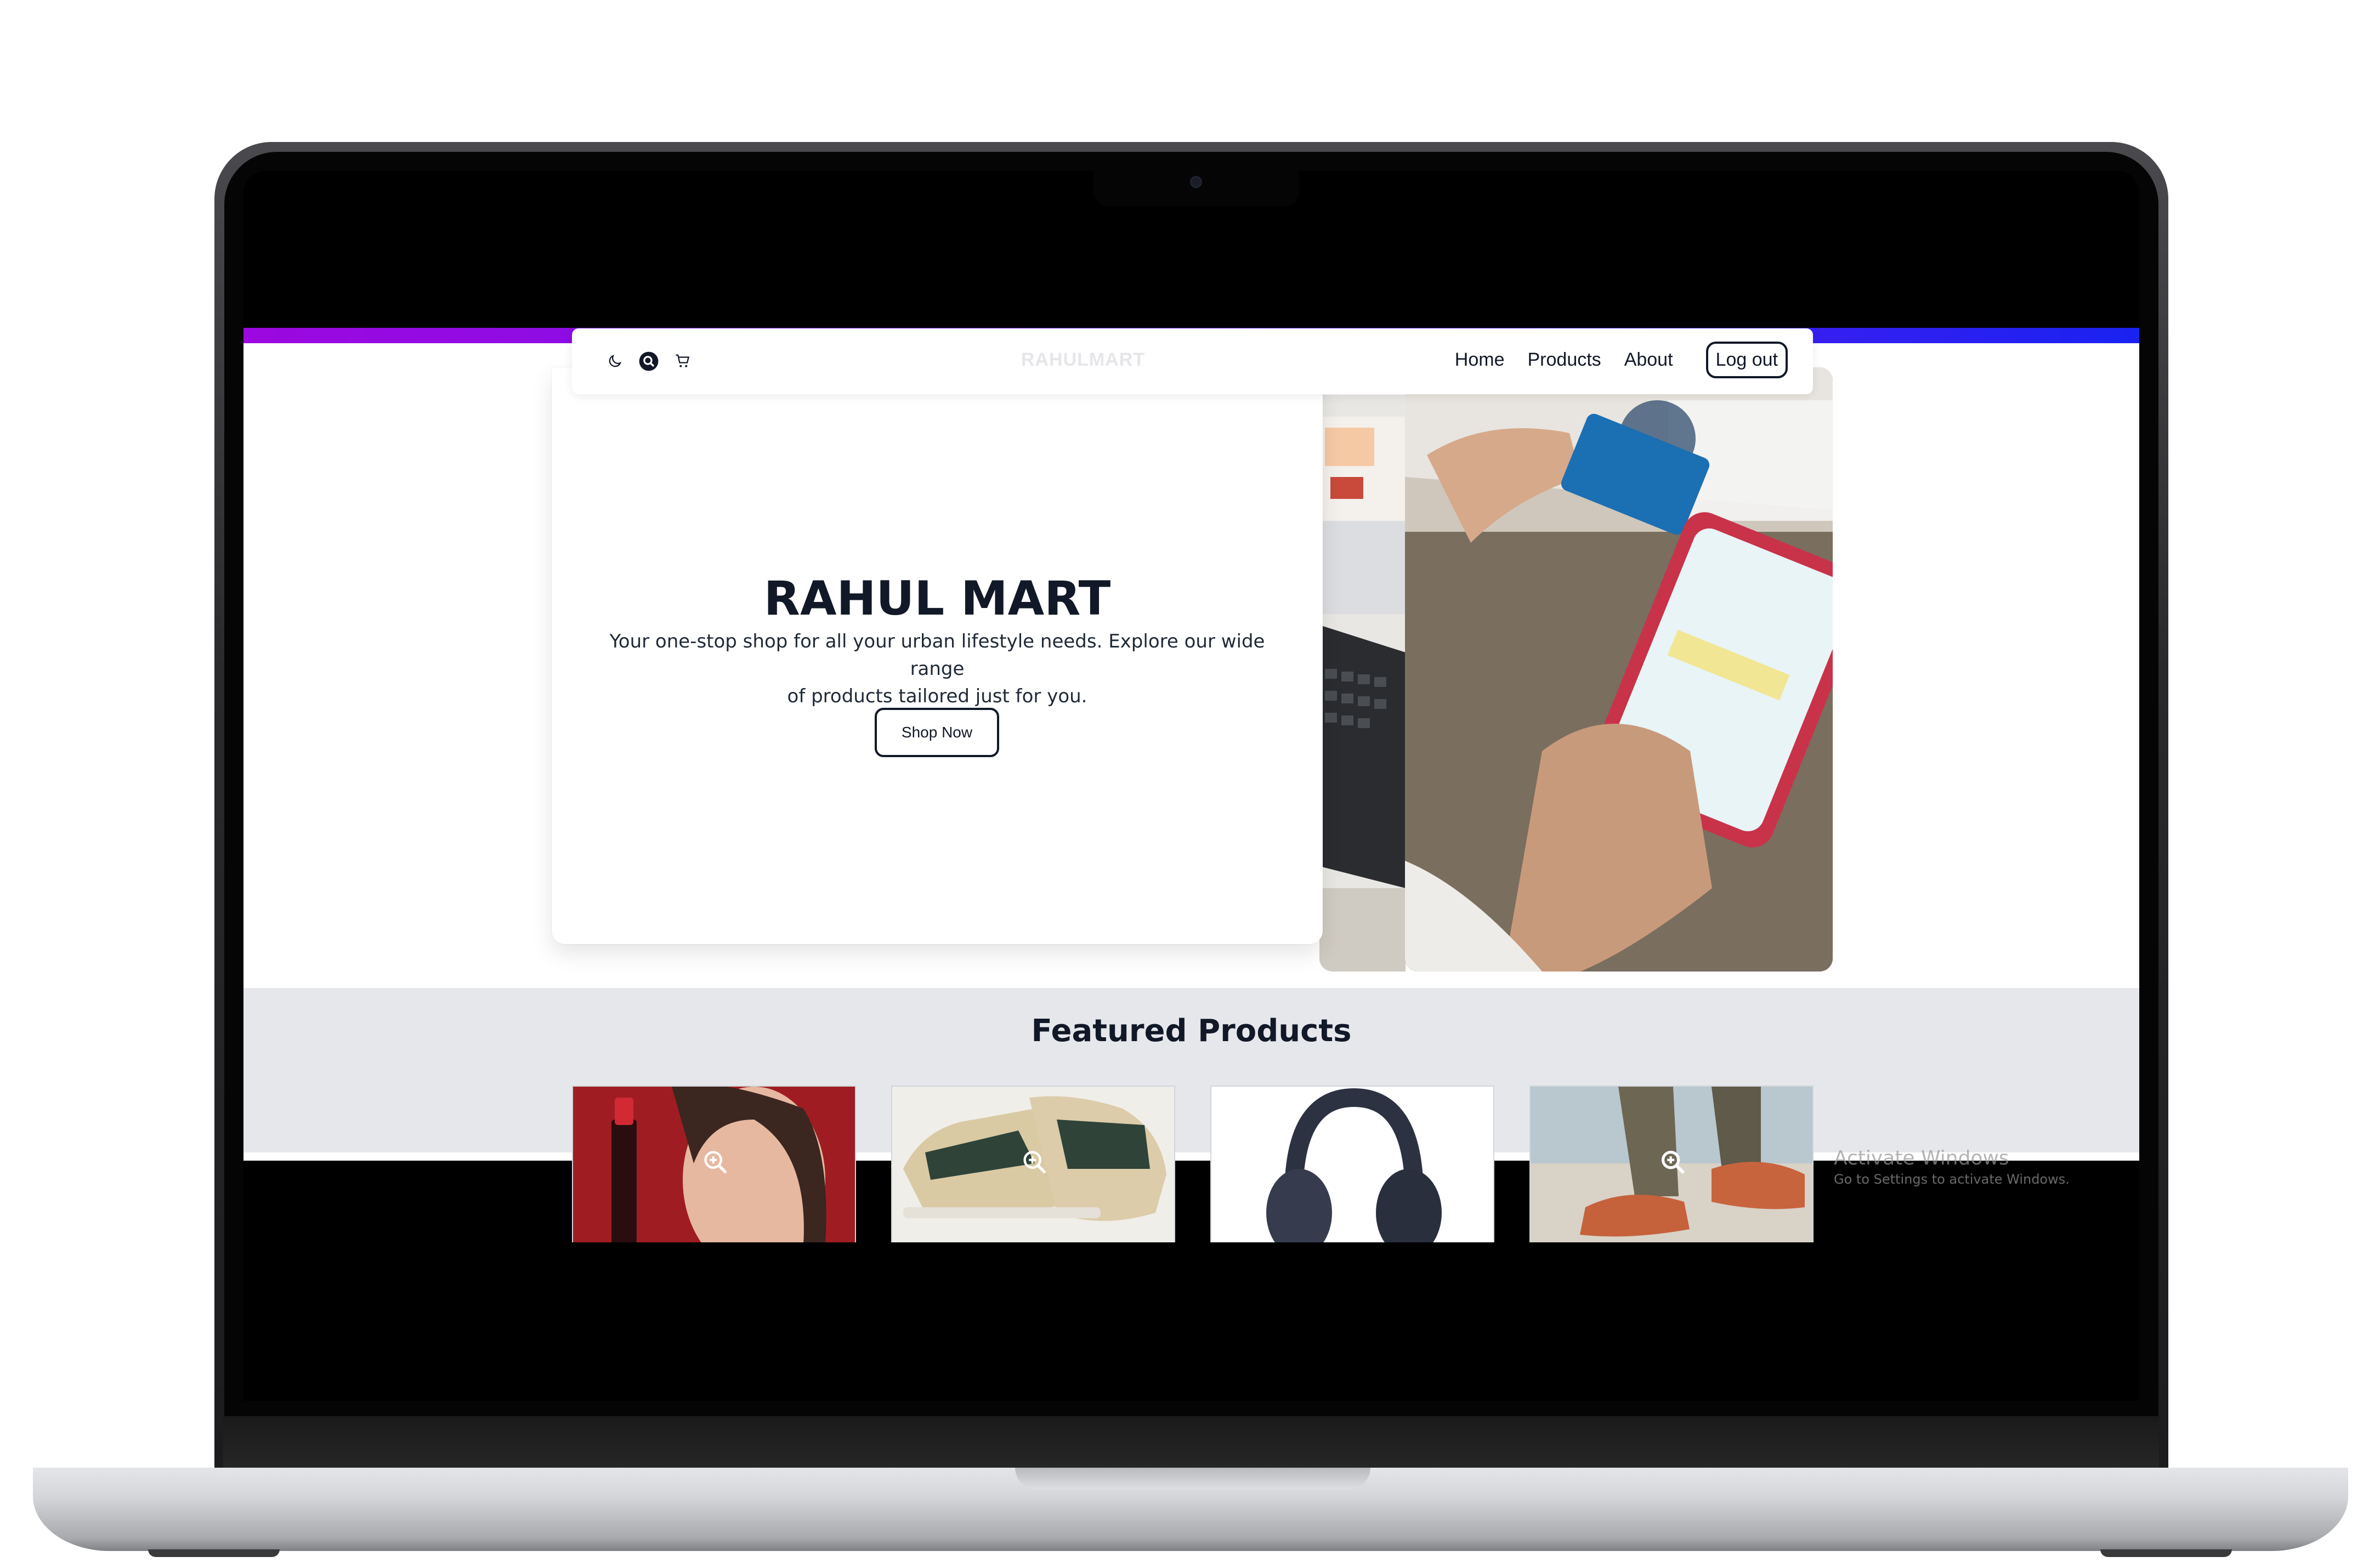 The width and height of the screenshot is (2380, 1568). I want to click on search-icon, so click(649, 361).